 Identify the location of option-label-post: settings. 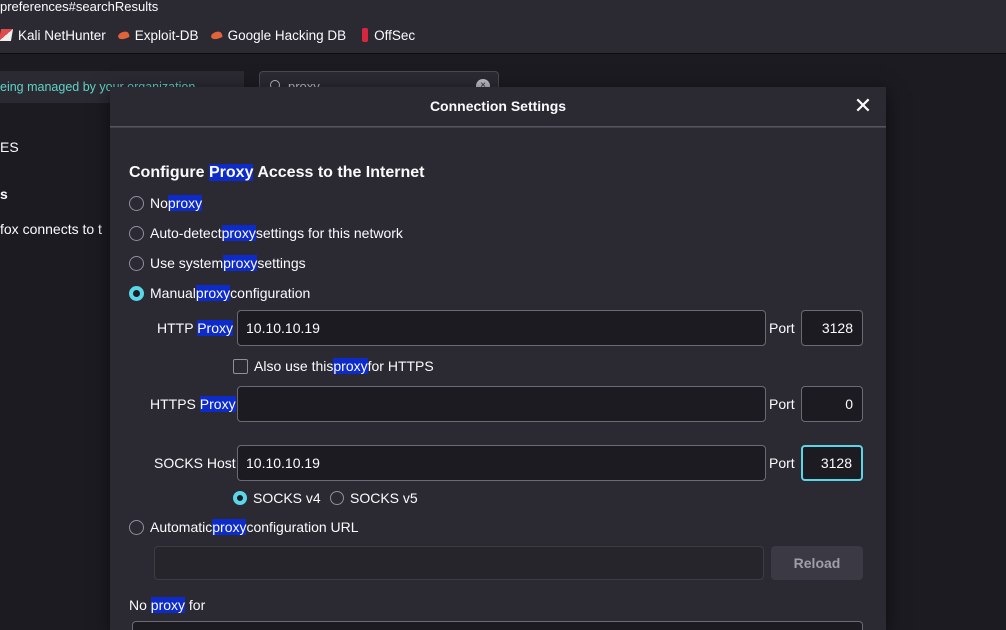
(281, 263).